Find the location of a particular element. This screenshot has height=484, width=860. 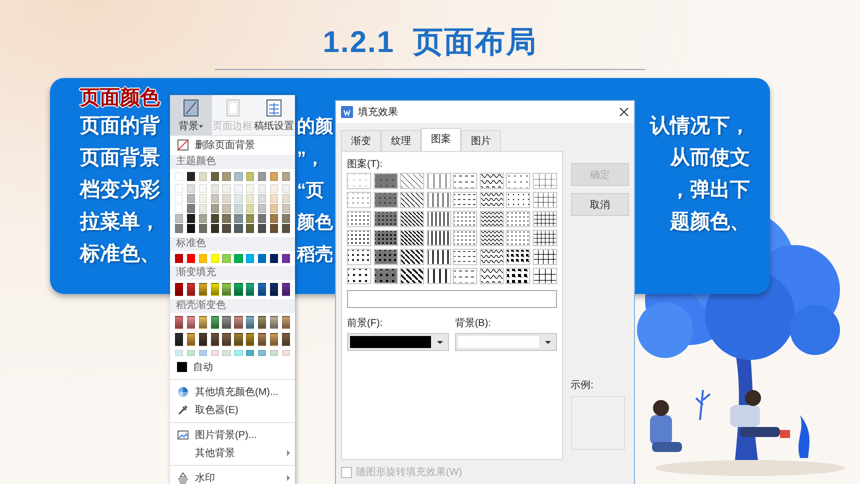

menu-item: 删除页面背景 is located at coordinates (232, 145).